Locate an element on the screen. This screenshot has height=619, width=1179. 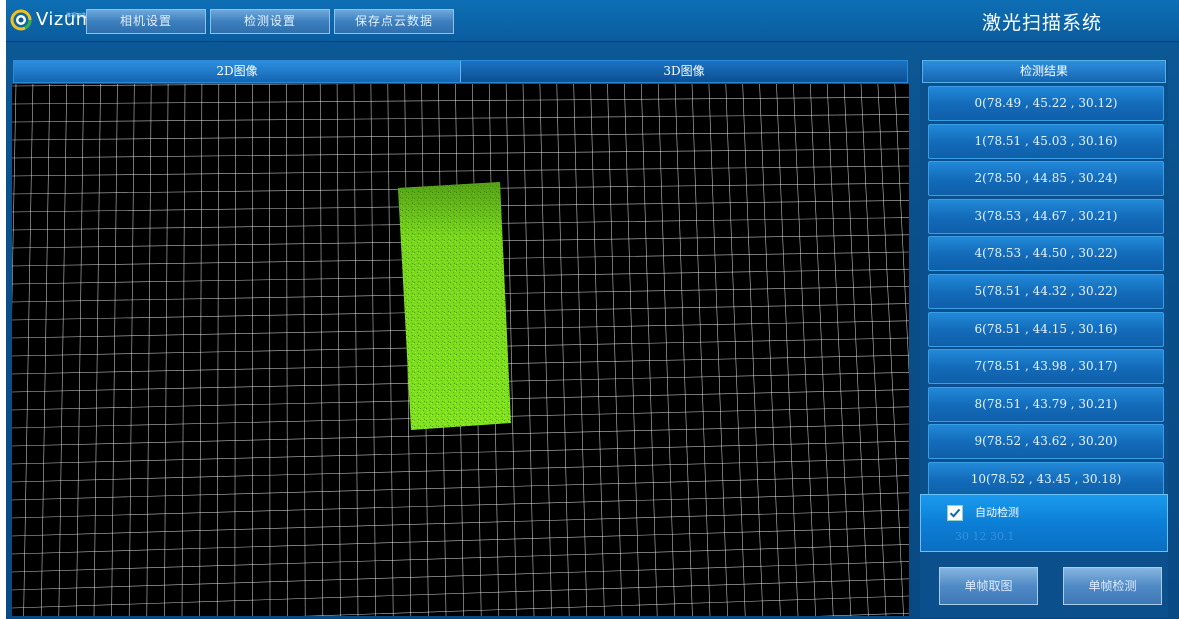
vizum-logo: Vizum 维视智造 is located at coordinates (52, 20).